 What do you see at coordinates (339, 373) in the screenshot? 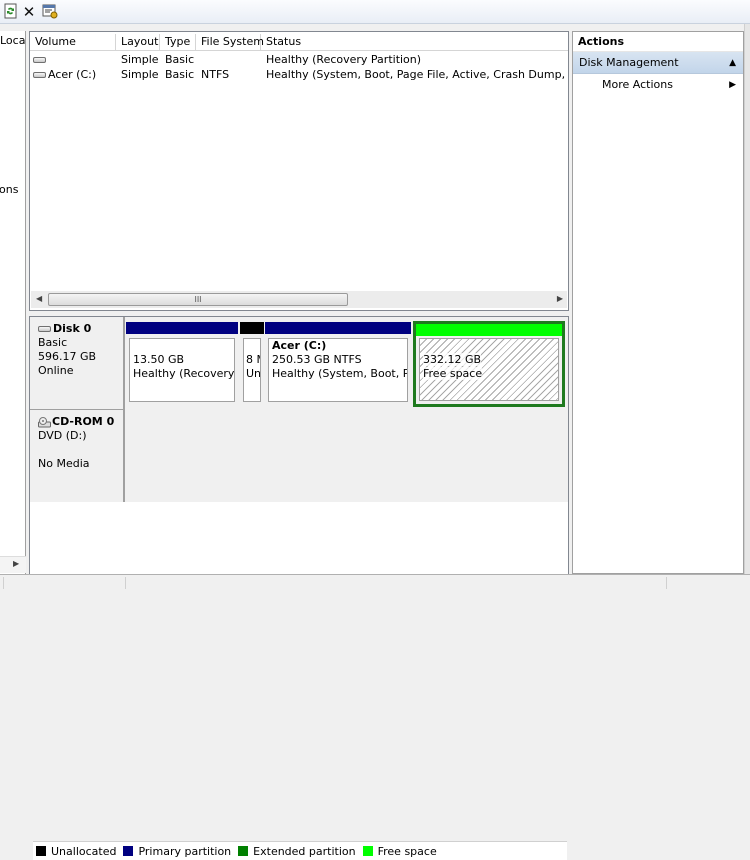
I see `partition-status: Healthy (System, Boot, Page File` at bounding box center [339, 373].